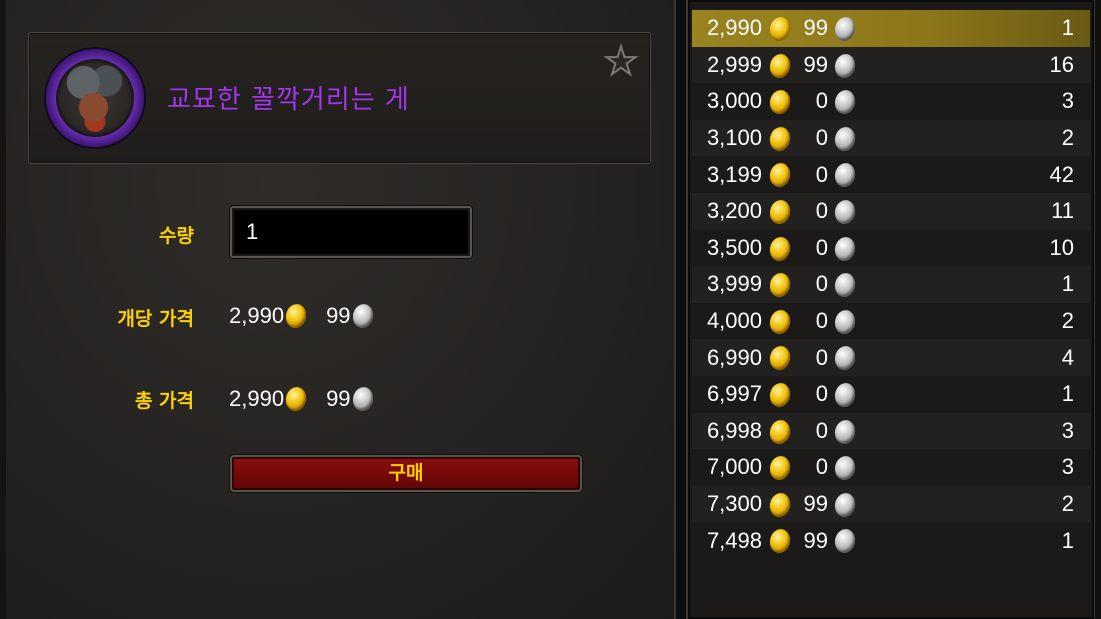 Image resolution: width=1101 pixels, height=619 pixels. I want to click on listing-gold: 7,000, so click(734, 467).